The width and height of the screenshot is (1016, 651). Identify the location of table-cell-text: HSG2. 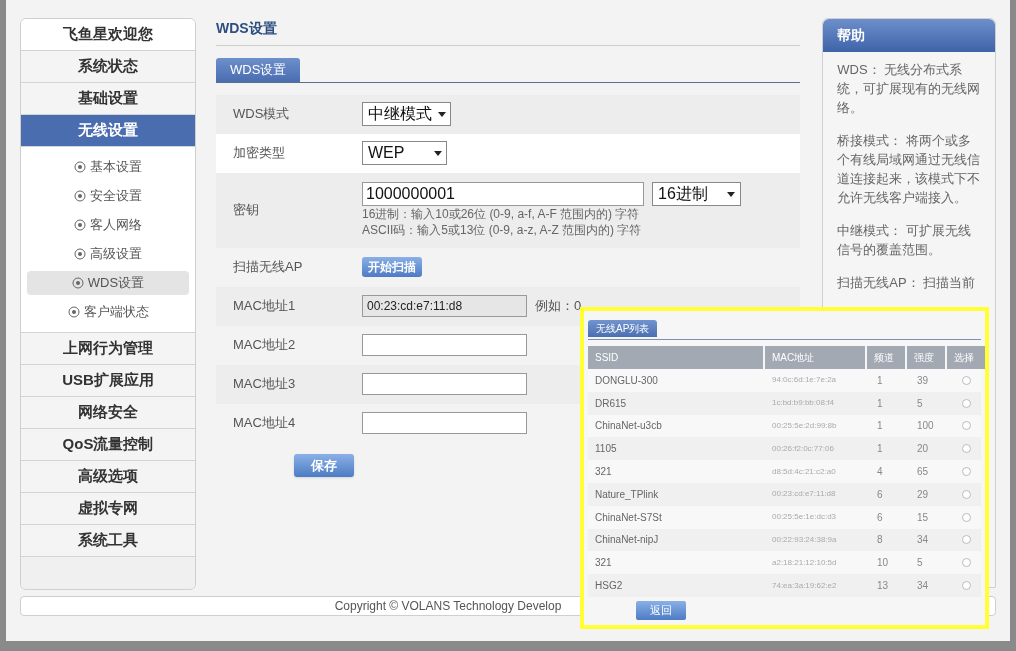
(609, 586).